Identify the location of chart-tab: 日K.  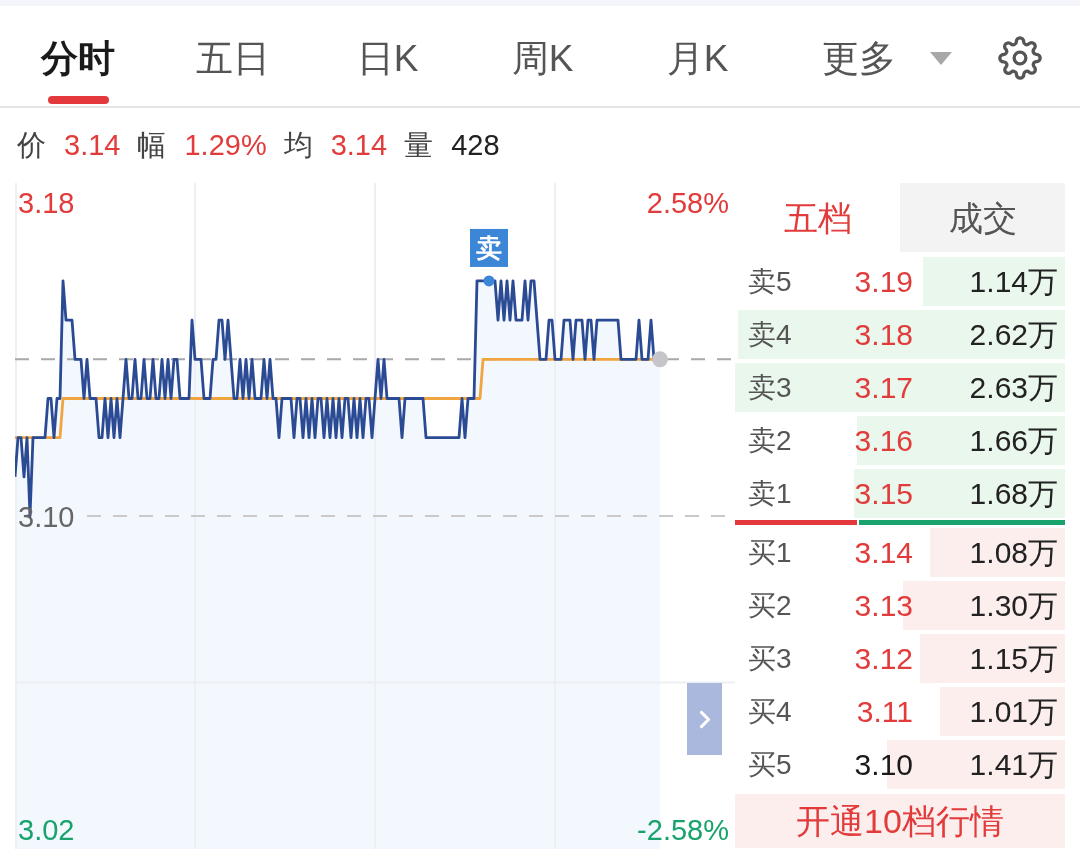
(387, 56).